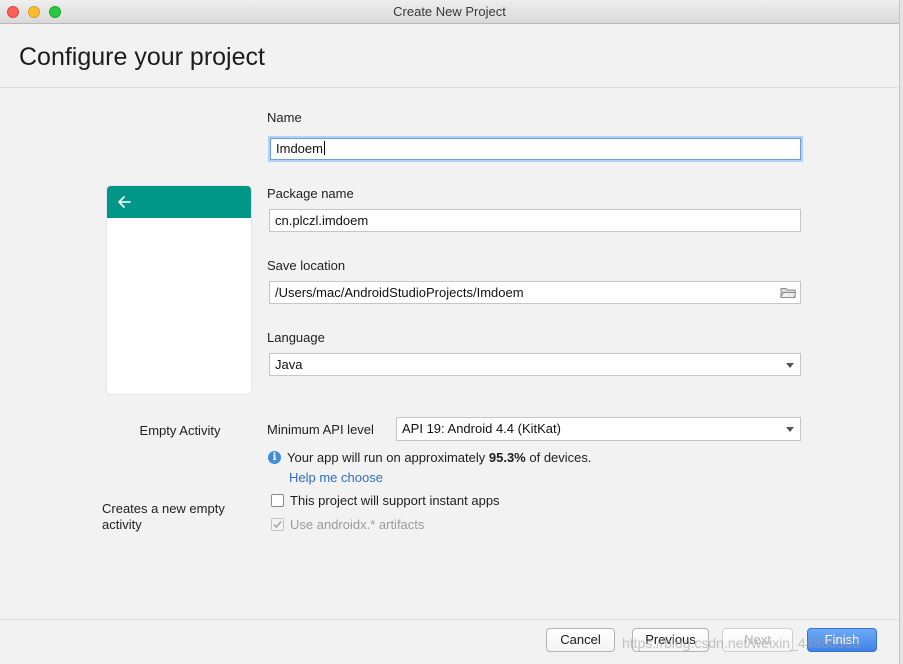  I want to click on language-select: Java, so click(535, 364).